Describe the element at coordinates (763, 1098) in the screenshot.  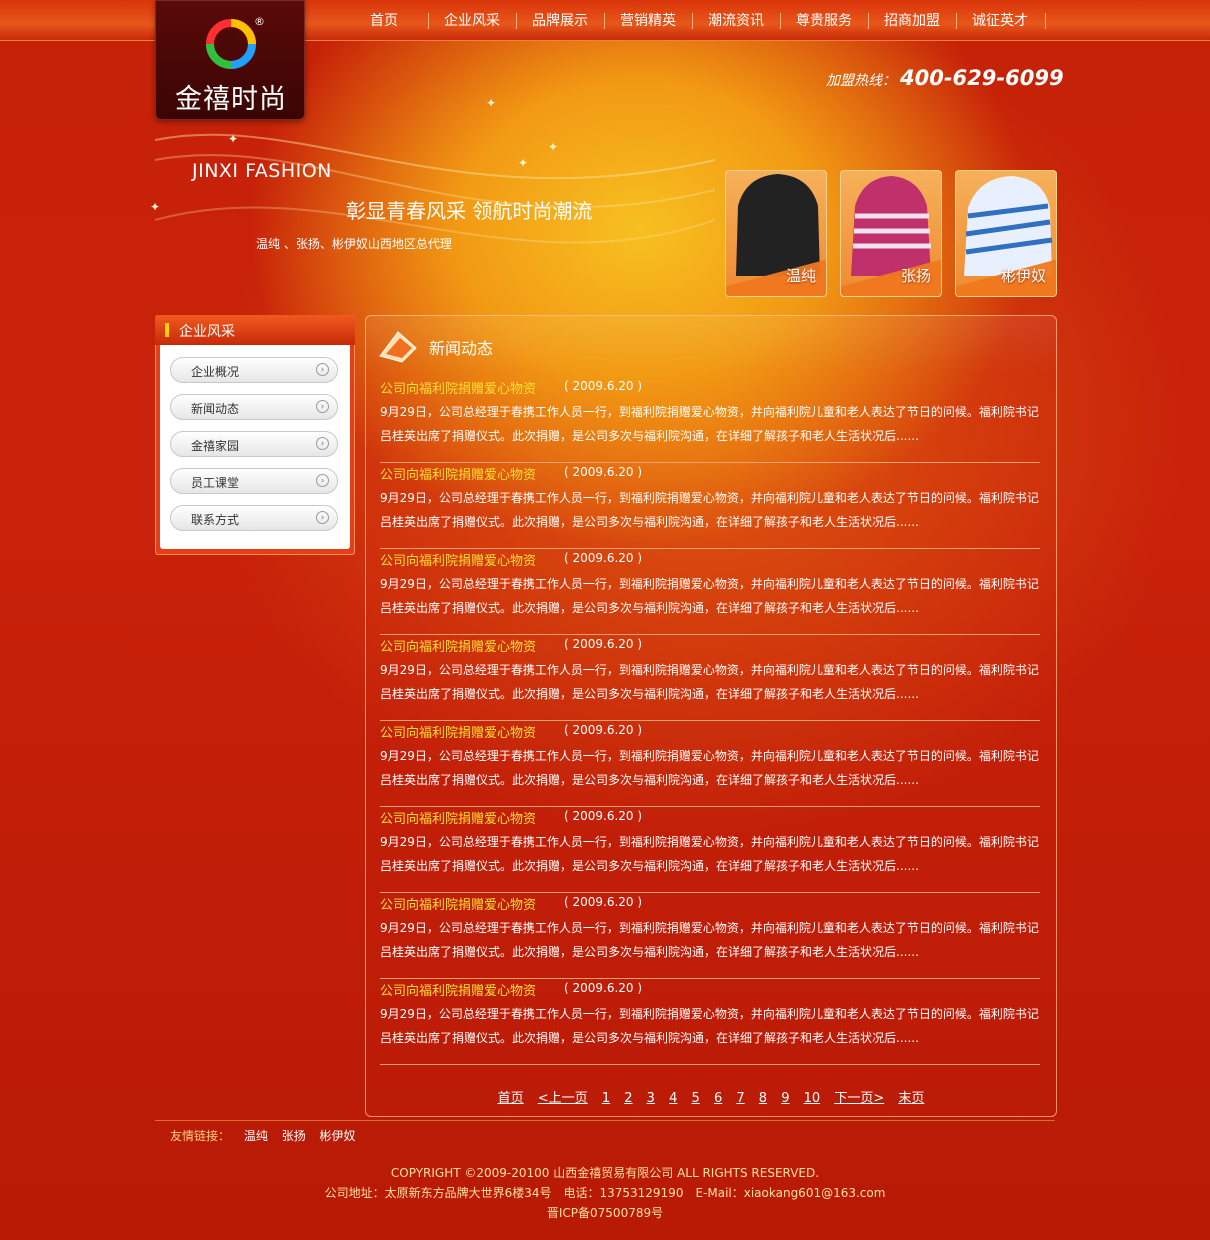
I see `pager-page: 8` at that location.